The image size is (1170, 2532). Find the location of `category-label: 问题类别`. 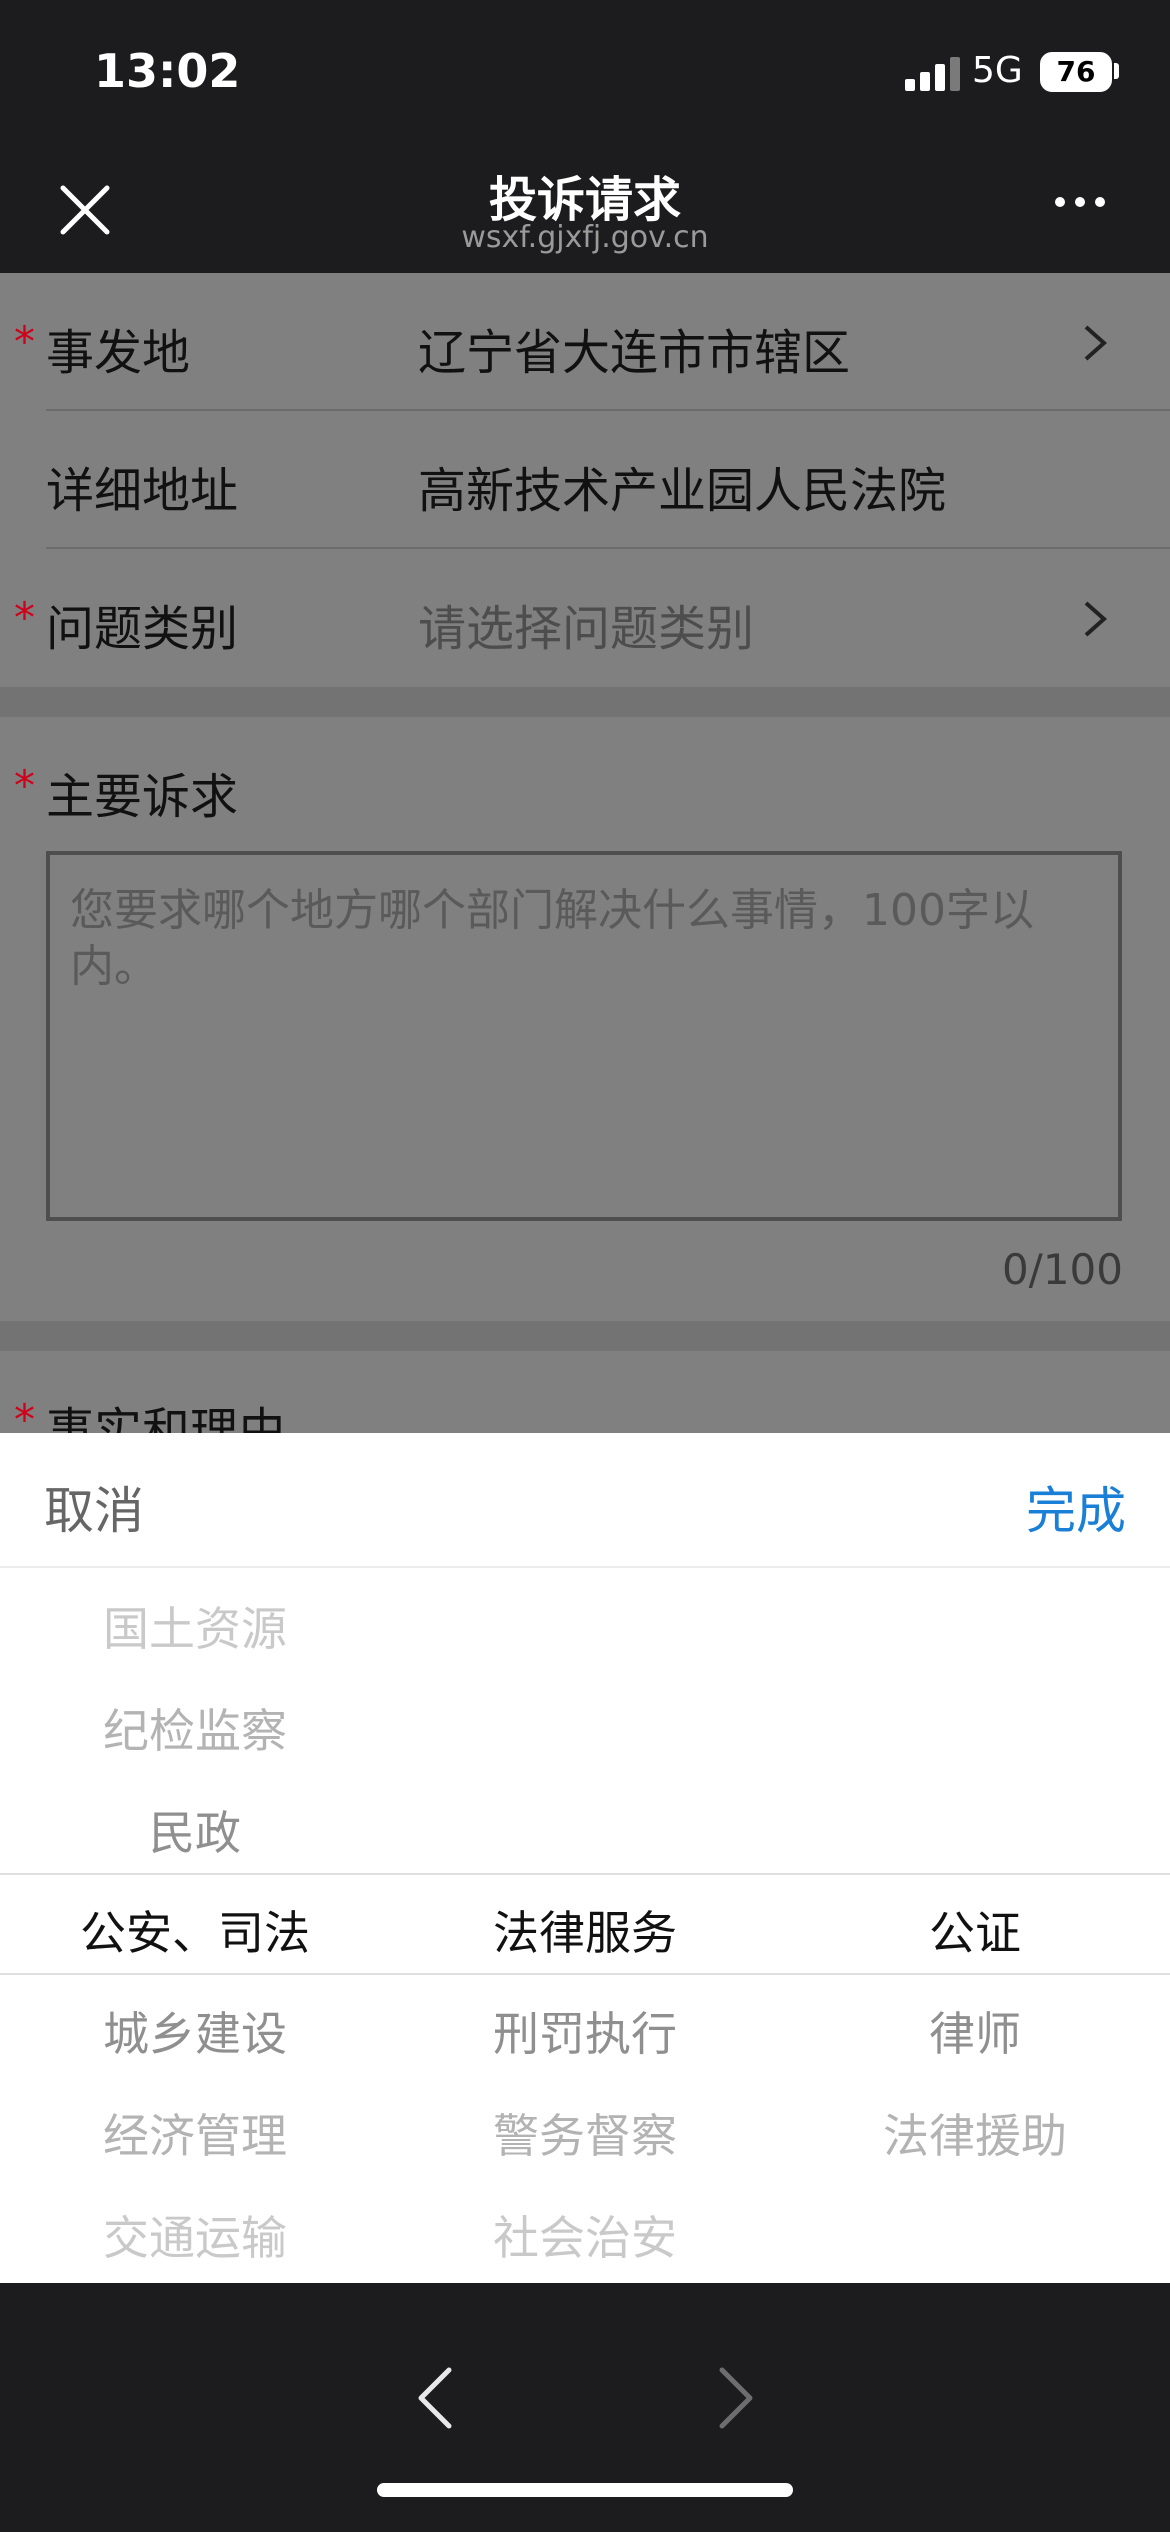

category-label: 问题类别 is located at coordinates (142, 629).